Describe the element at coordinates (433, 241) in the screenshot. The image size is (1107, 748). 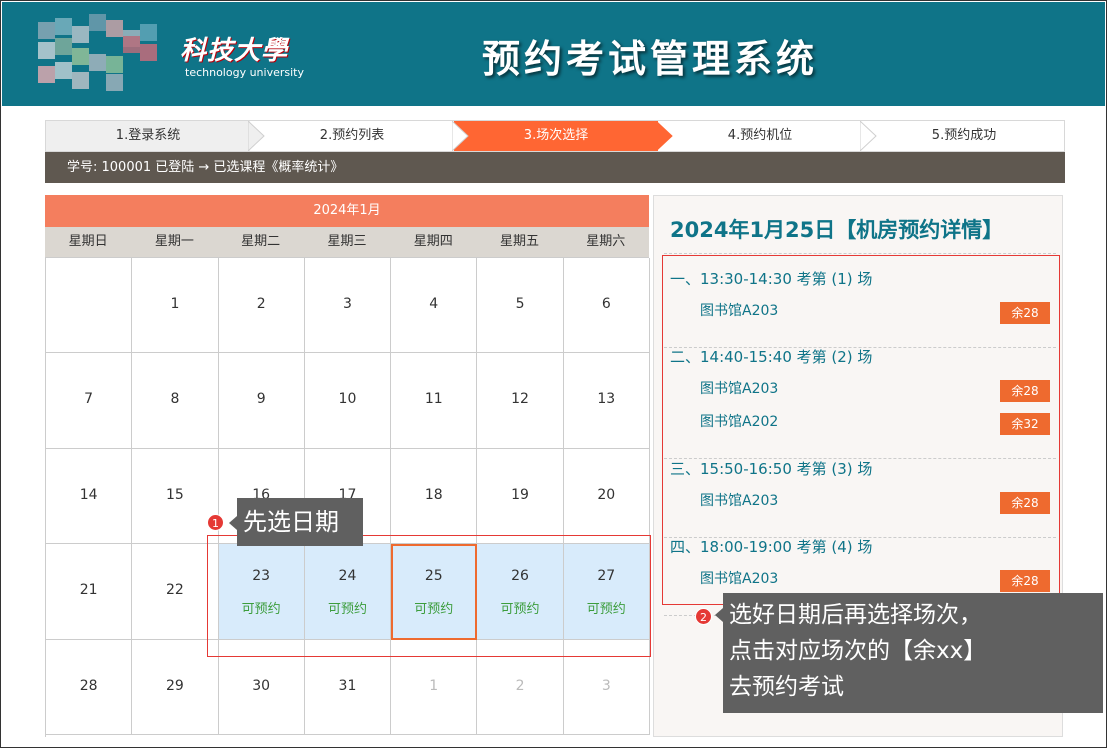
I see `weekday-label: 星期四` at that location.